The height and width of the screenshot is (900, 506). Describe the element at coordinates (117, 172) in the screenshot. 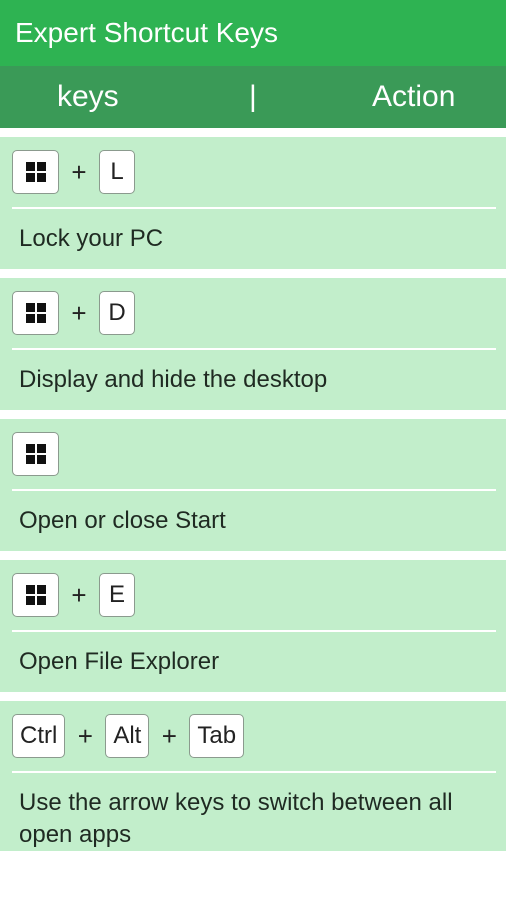

I see `key-cap: L` at that location.